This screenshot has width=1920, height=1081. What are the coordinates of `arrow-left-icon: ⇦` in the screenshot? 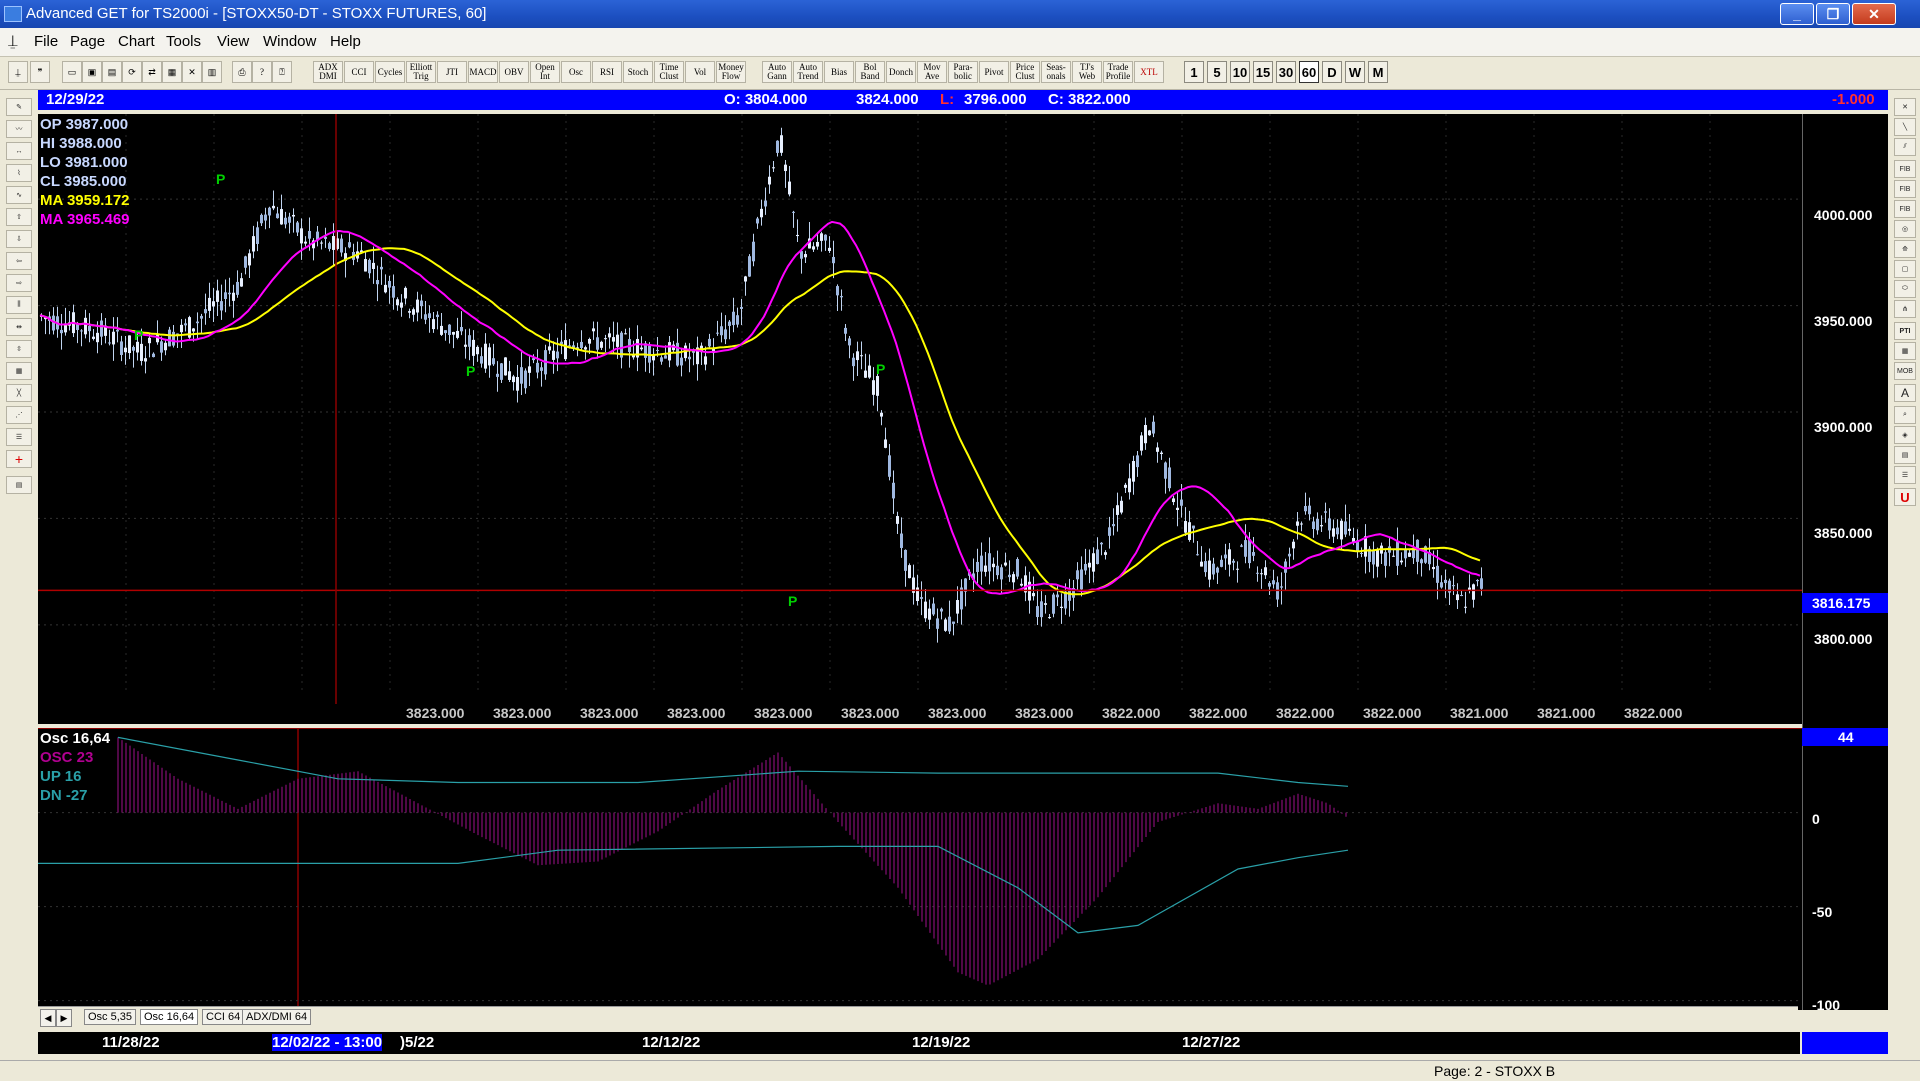 It's located at (19, 261).